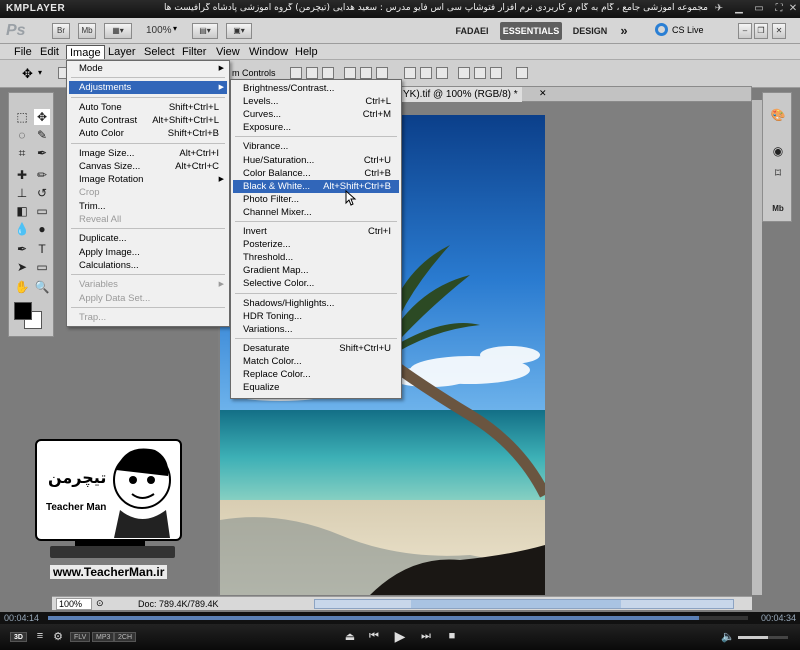 This screenshot has height=650, width=800. I want to click on workspace-essentials: ESSENTIALS, so click(531, 31).